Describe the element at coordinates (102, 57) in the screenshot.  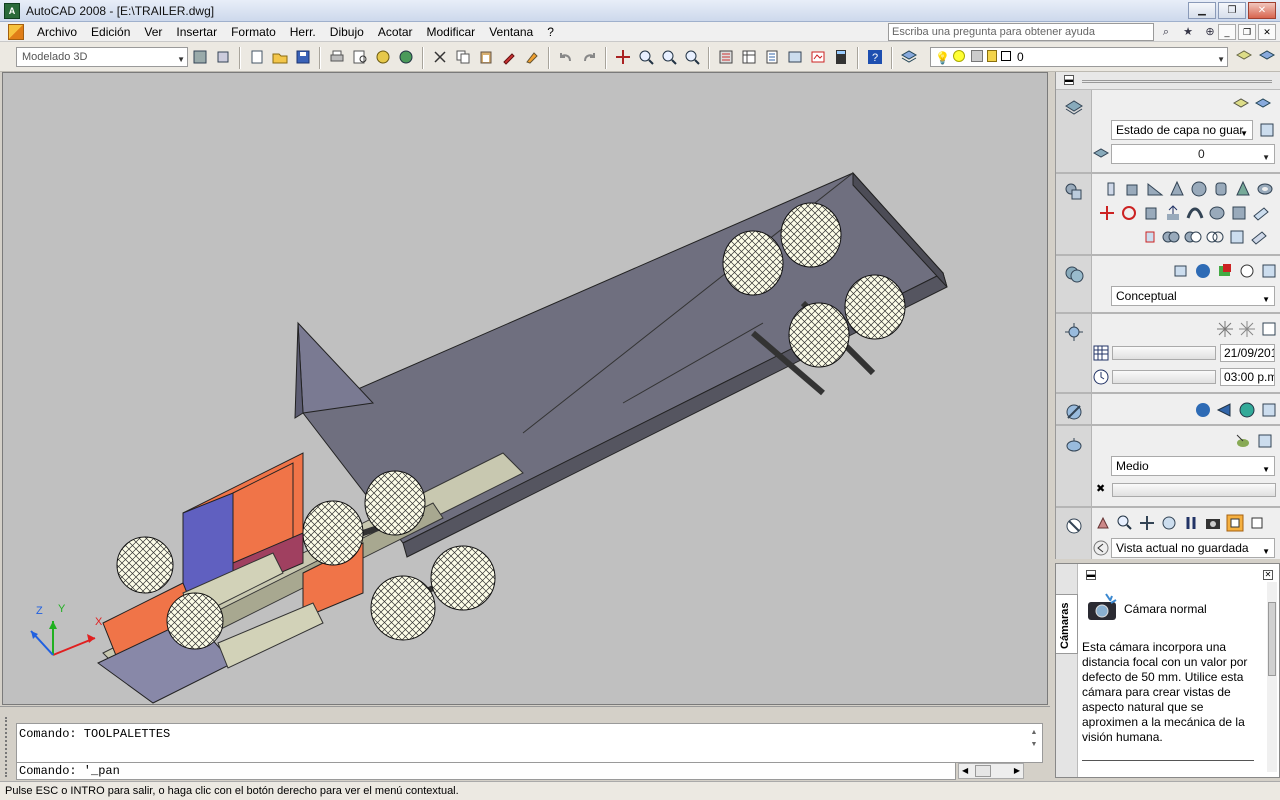
I see `workspace-dropdown: Modelado 3D ▼` at that location.